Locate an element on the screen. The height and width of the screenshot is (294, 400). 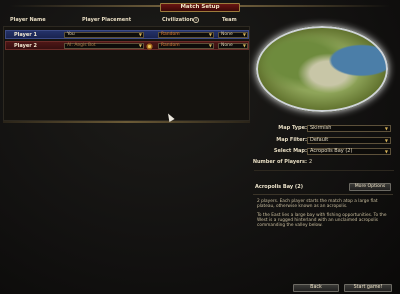
player-row-1: Player 1 You ▼ Random ▼ None ▼ is located at coordinates (127, 34).